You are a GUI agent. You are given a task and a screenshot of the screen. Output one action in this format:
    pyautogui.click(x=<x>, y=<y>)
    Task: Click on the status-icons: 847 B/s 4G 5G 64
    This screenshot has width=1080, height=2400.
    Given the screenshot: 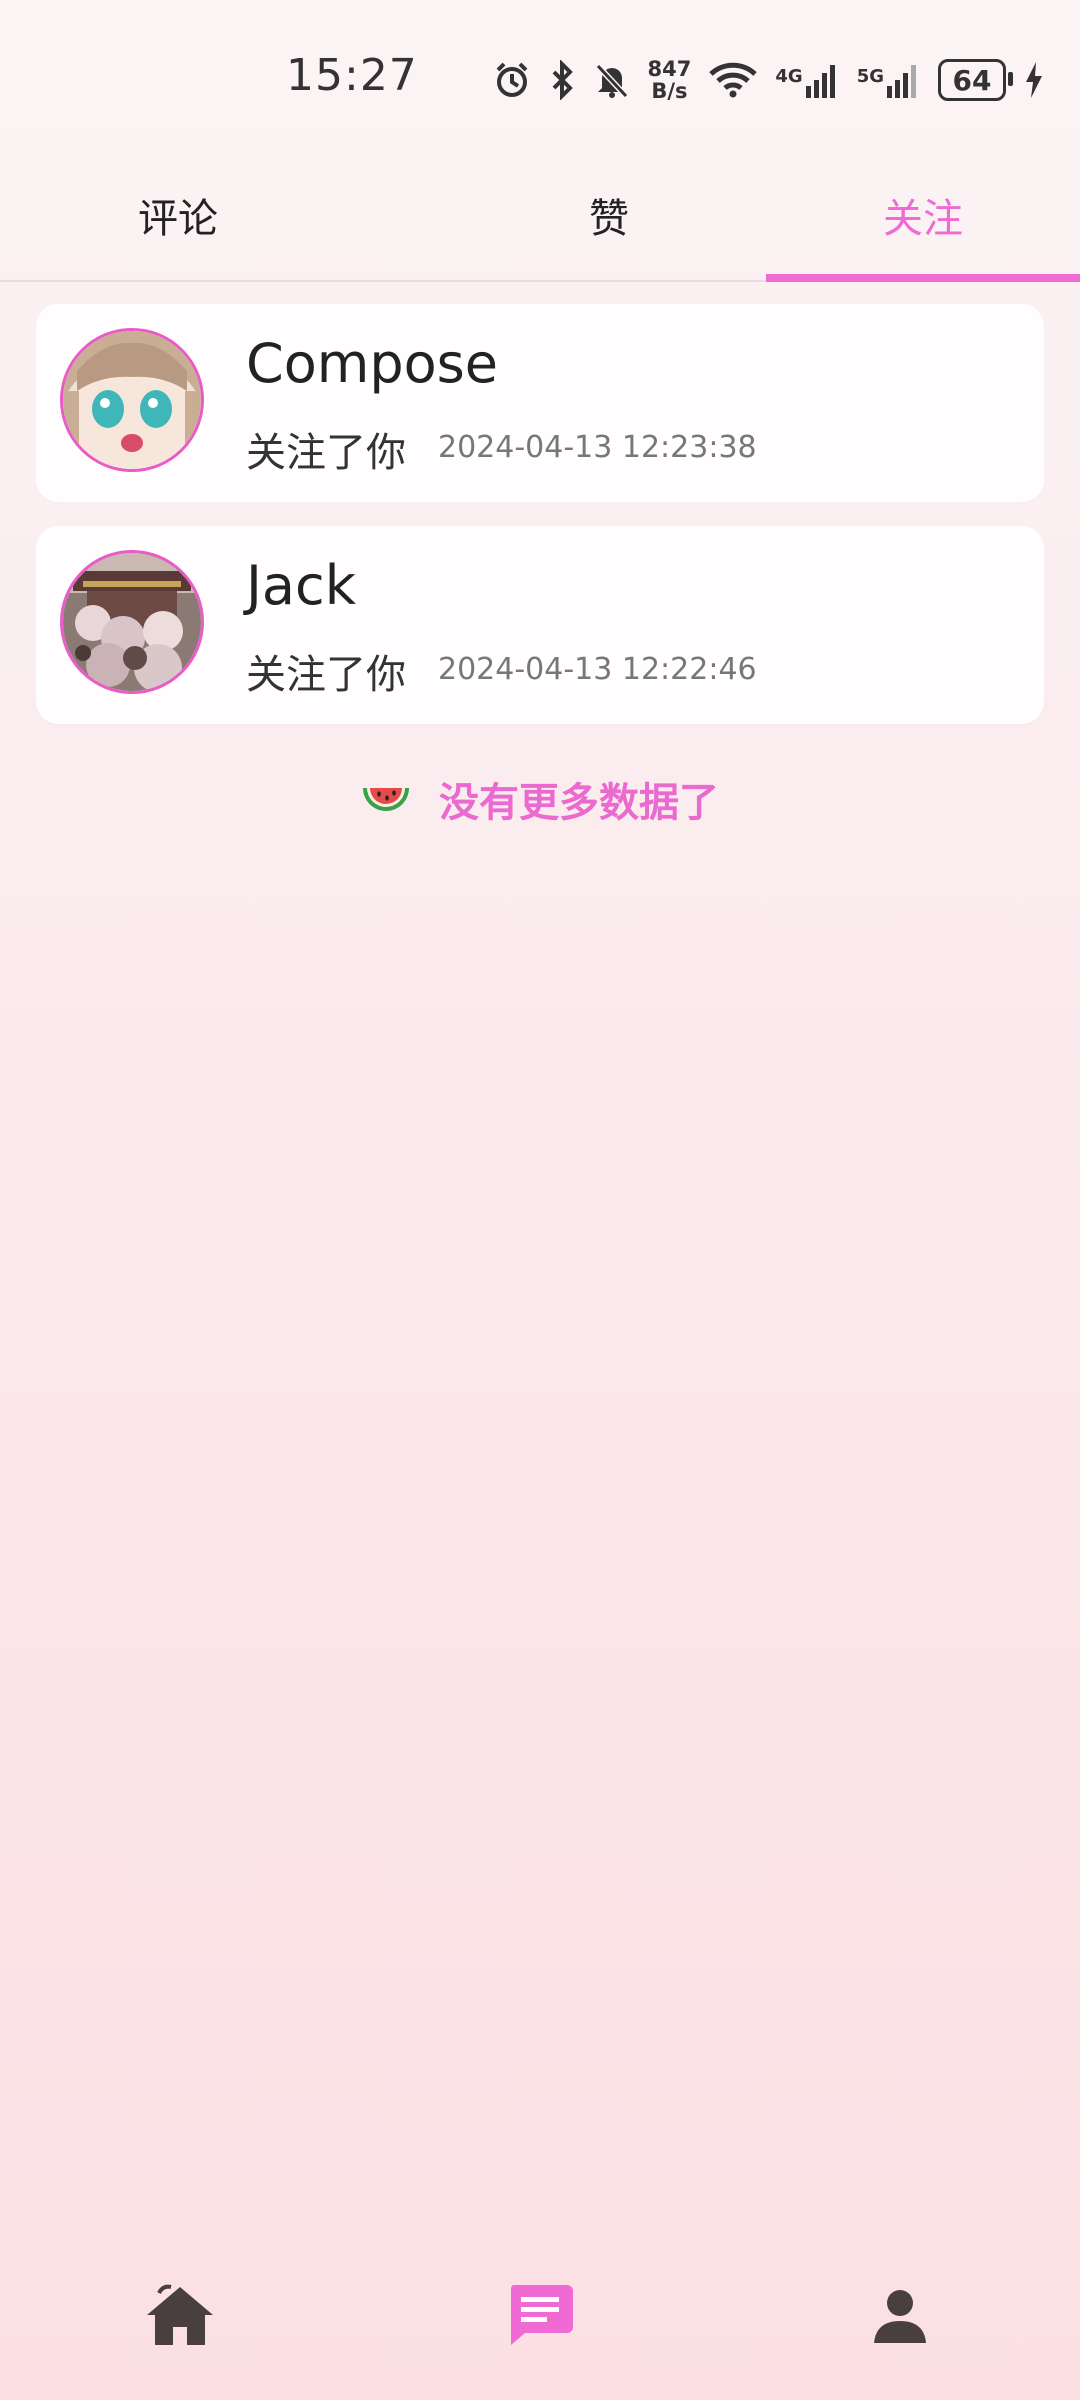 What is the action you would take?
    pyautogui.click(x=768, y=80)
    